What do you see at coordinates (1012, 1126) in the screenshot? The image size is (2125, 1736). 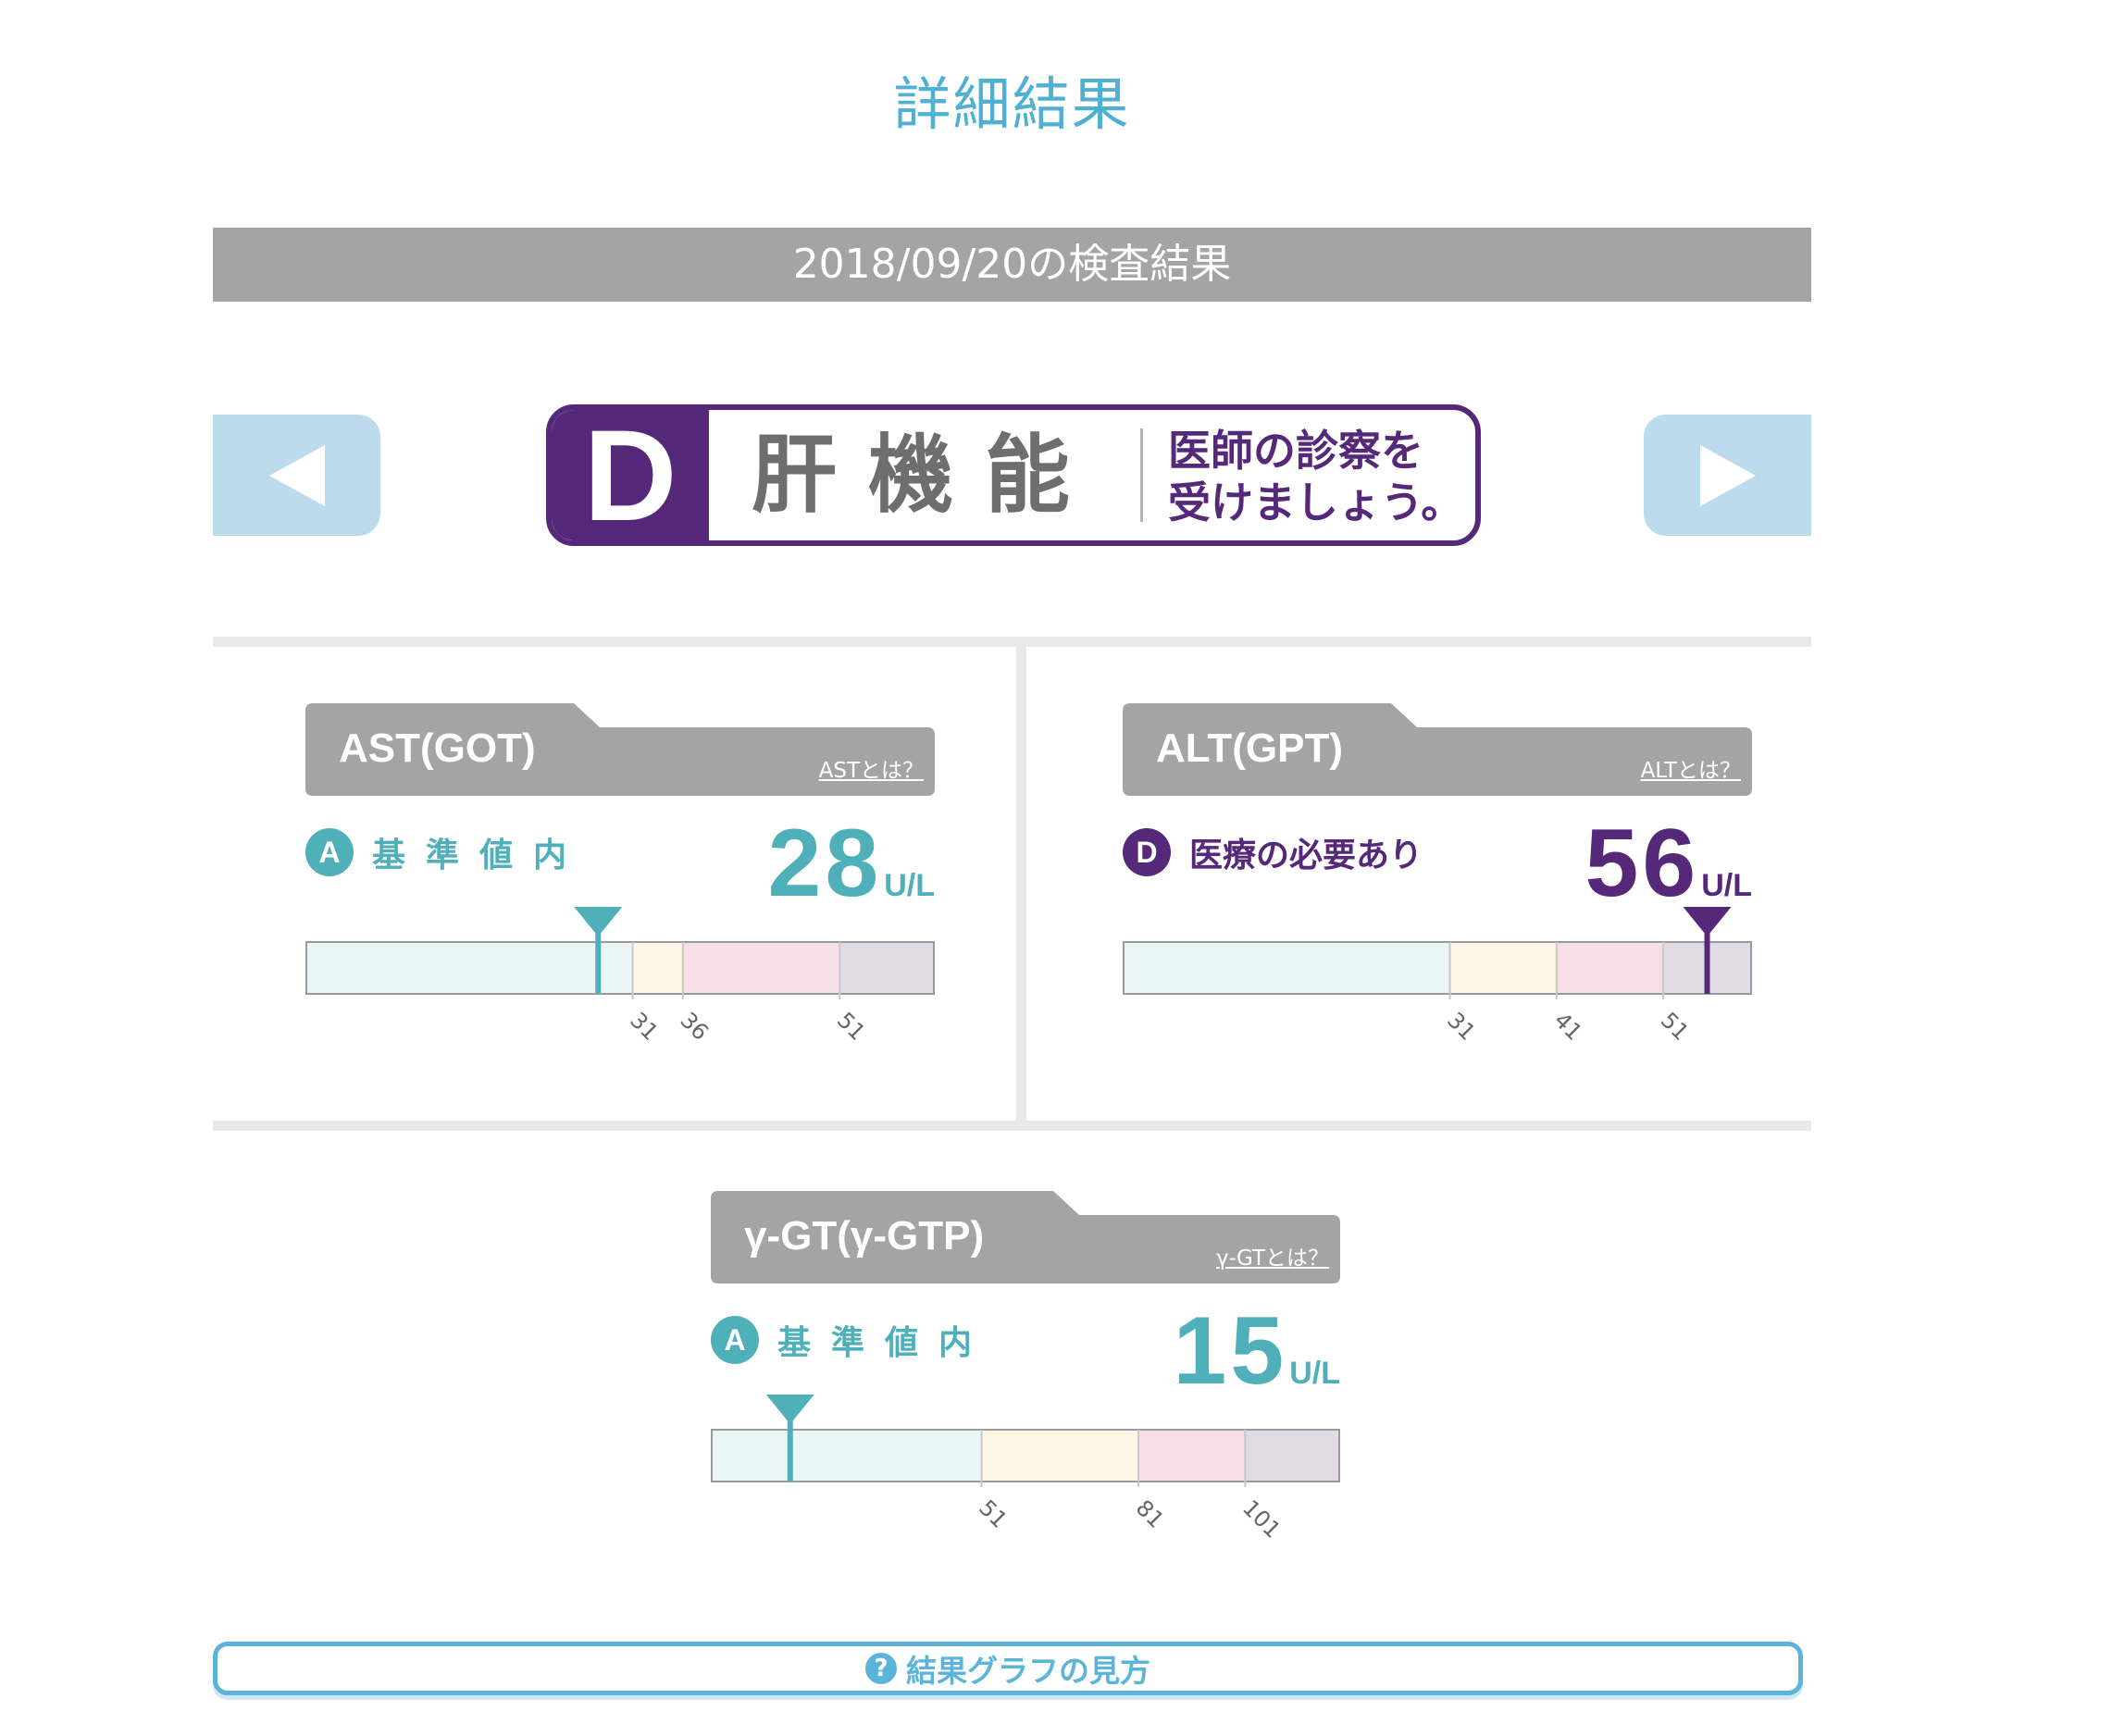 I see `grid-line-middle` at bounding box center [1012, 1126].